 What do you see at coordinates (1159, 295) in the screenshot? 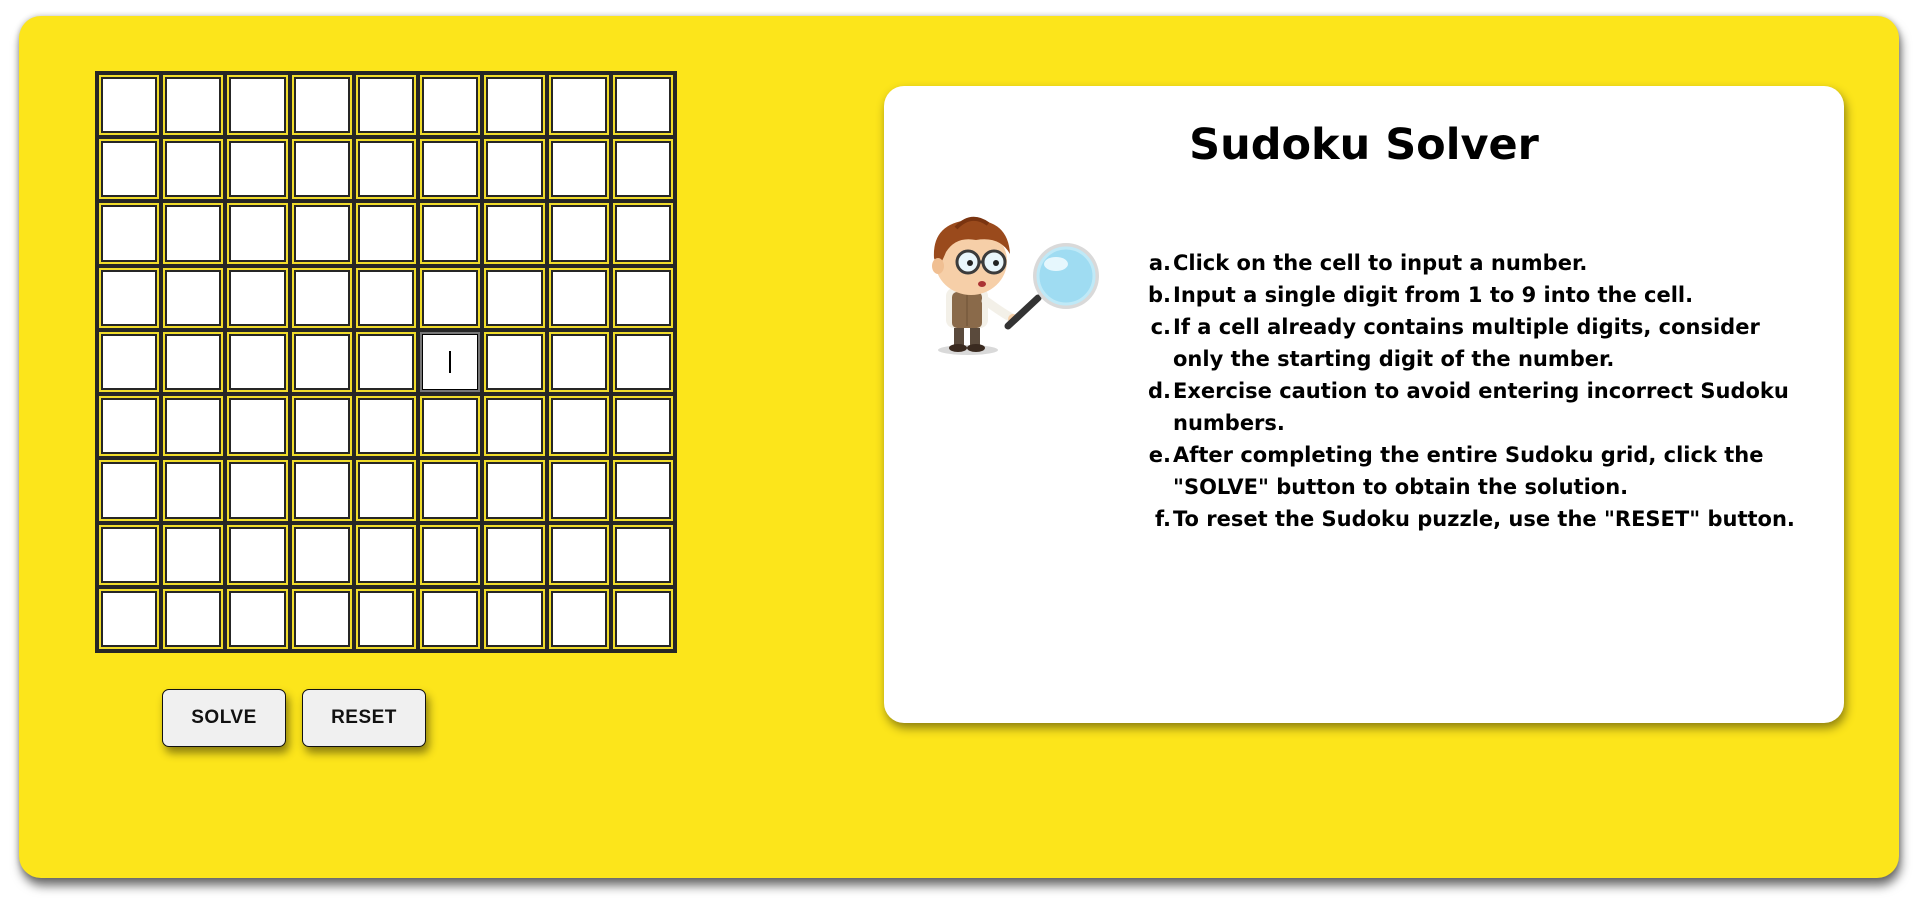
I see `instruction-marker: b.` at bounding box center [1159, 295].